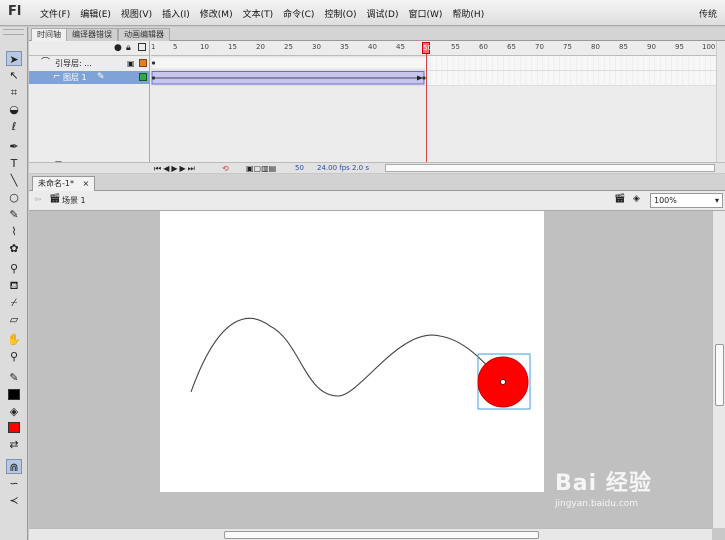 The height and width of the screenshot is (540, 725). Describe the element at coordinates (719, 375) in the screenshot. I see `vscroll-thumb` at that location.